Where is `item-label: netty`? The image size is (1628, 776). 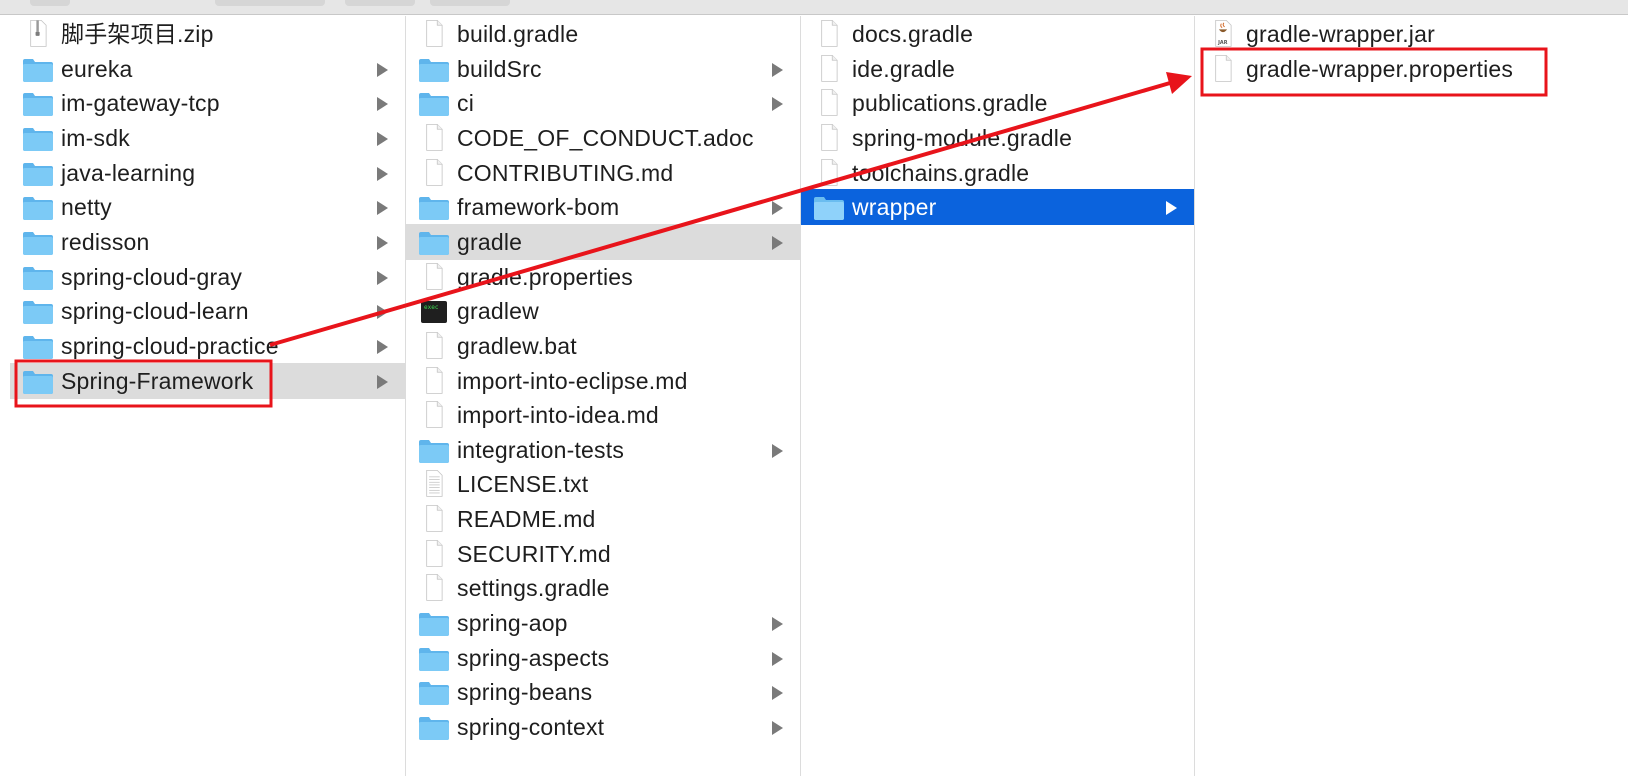
item-label: netty is located at coordinates (86, 207).